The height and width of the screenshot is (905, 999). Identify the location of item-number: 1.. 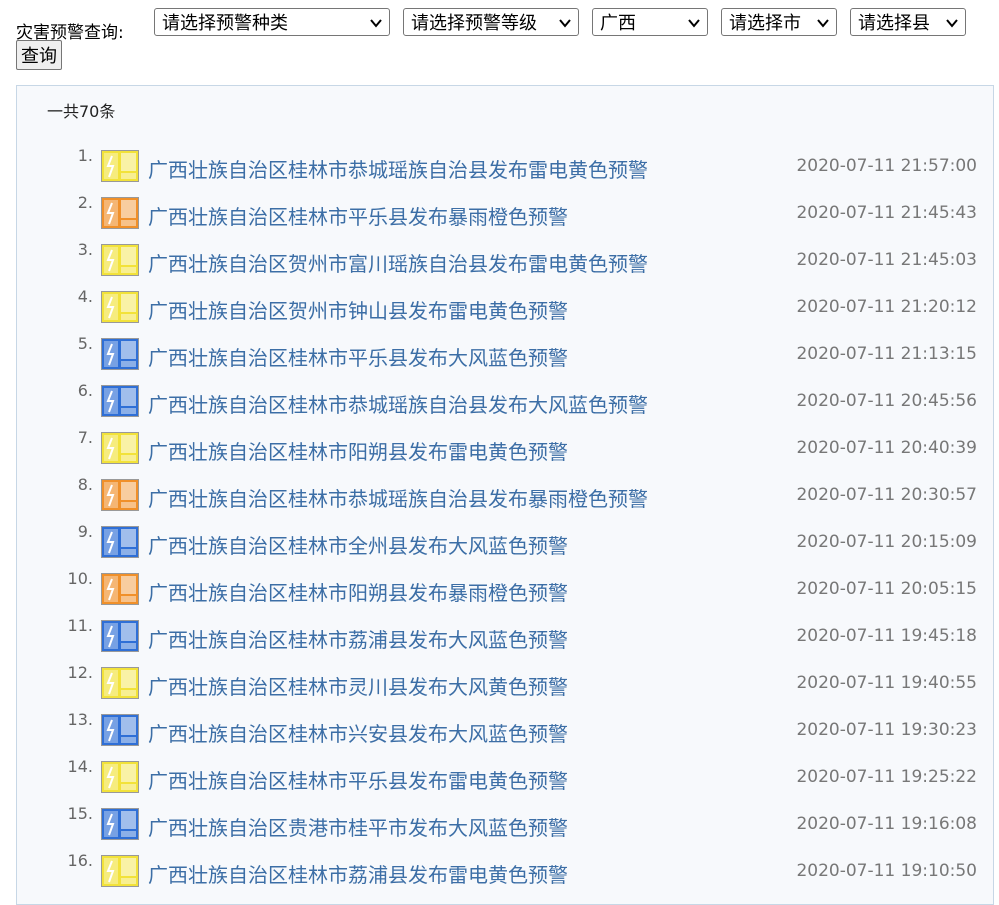
(85, 155).